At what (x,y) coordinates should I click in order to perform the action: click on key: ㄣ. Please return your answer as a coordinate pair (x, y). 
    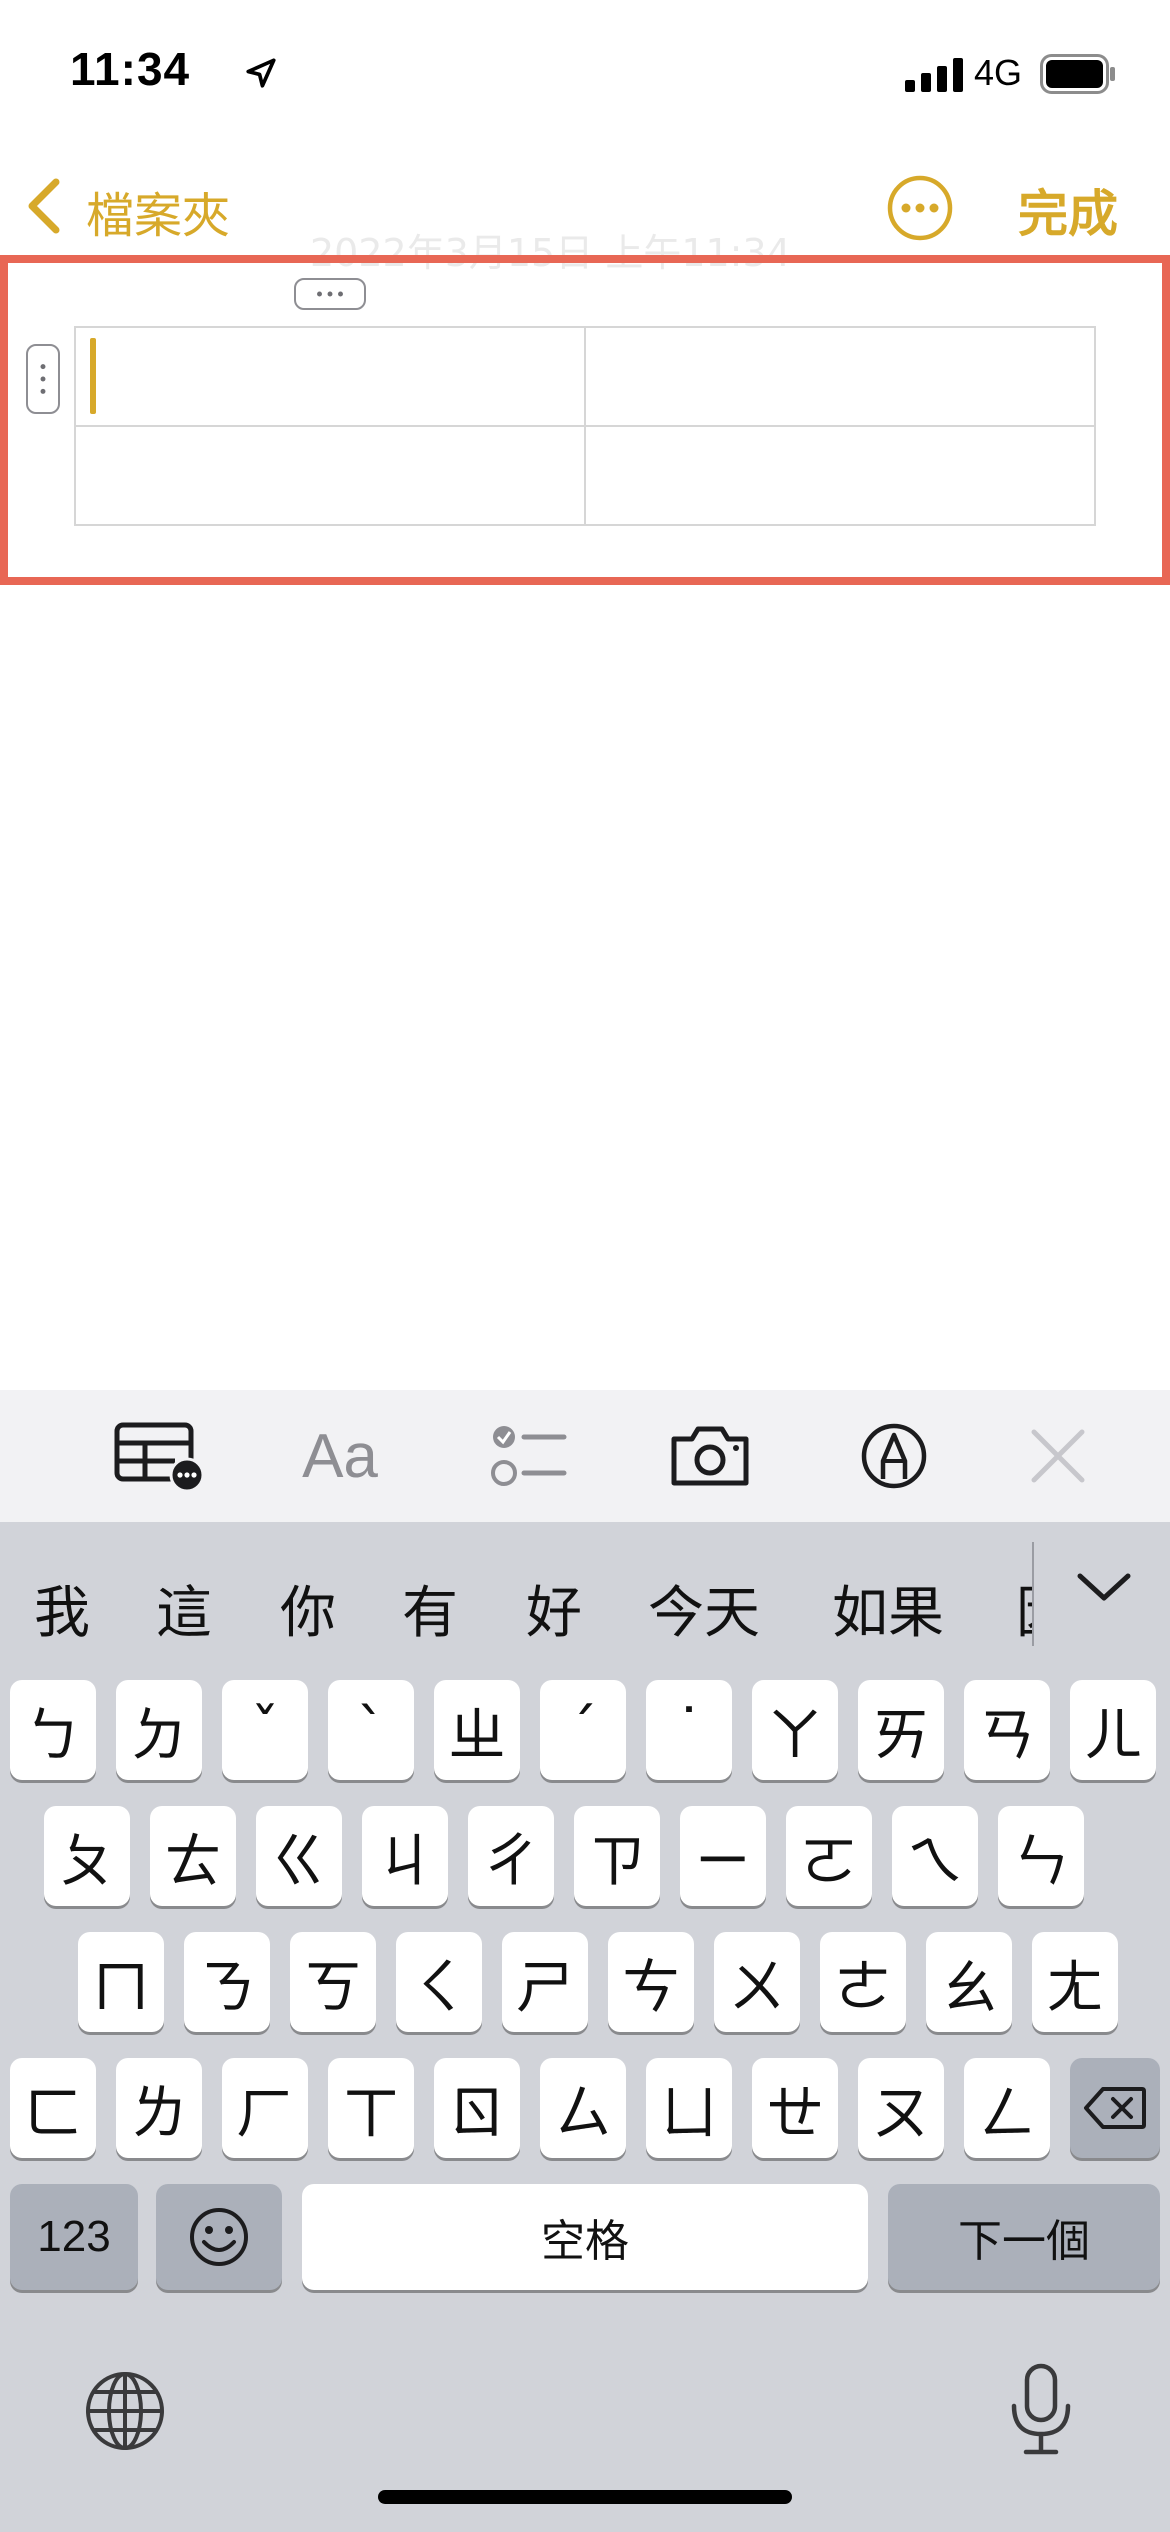
    Looking at the image, I should click on (1041, 1856).